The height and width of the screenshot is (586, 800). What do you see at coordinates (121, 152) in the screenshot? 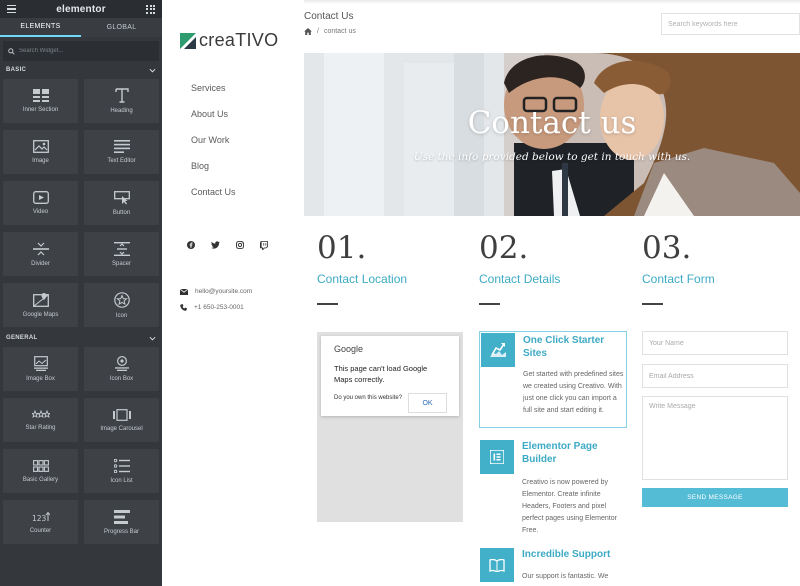
I see `widget-text-editor: Text Editor` at bounding box center [121, 152].